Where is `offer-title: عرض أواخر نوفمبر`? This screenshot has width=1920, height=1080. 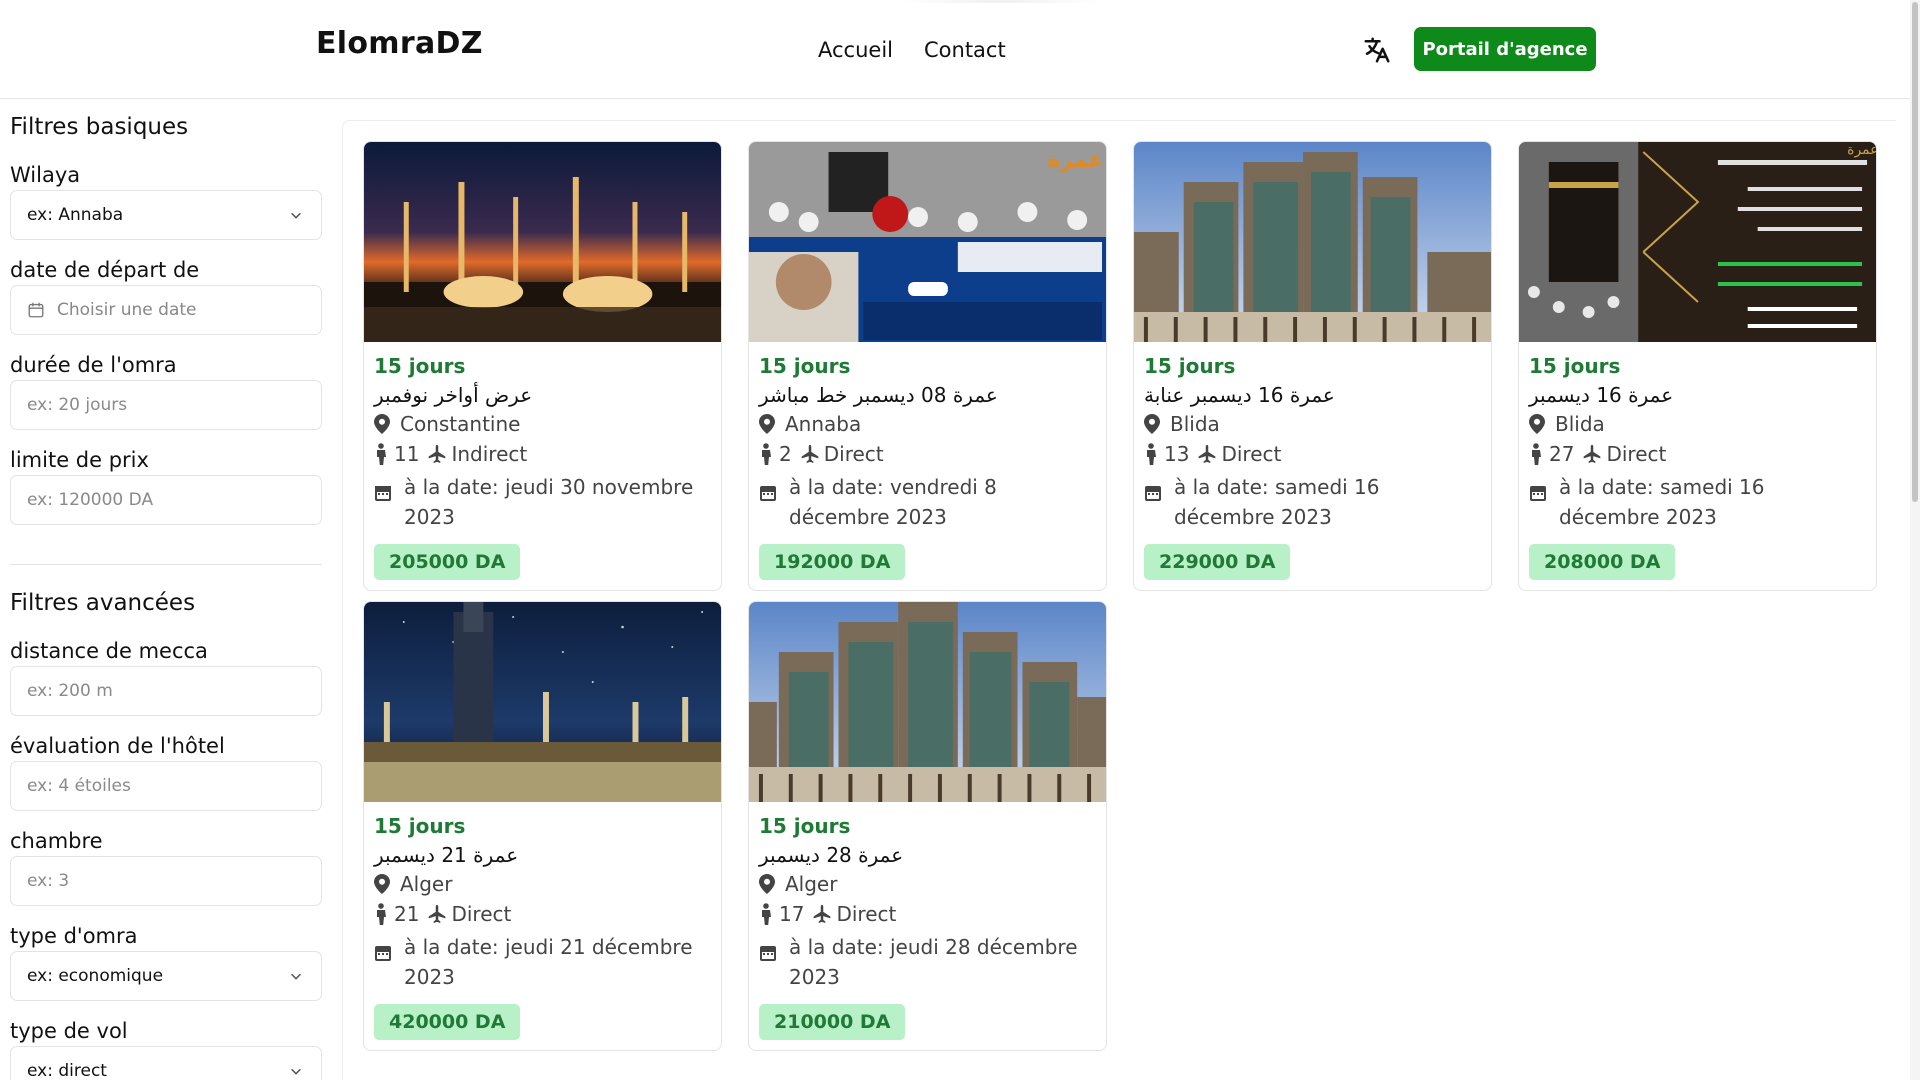 offer-title: عرض أواخر نوفمبر is located at coordinates (453, 395).